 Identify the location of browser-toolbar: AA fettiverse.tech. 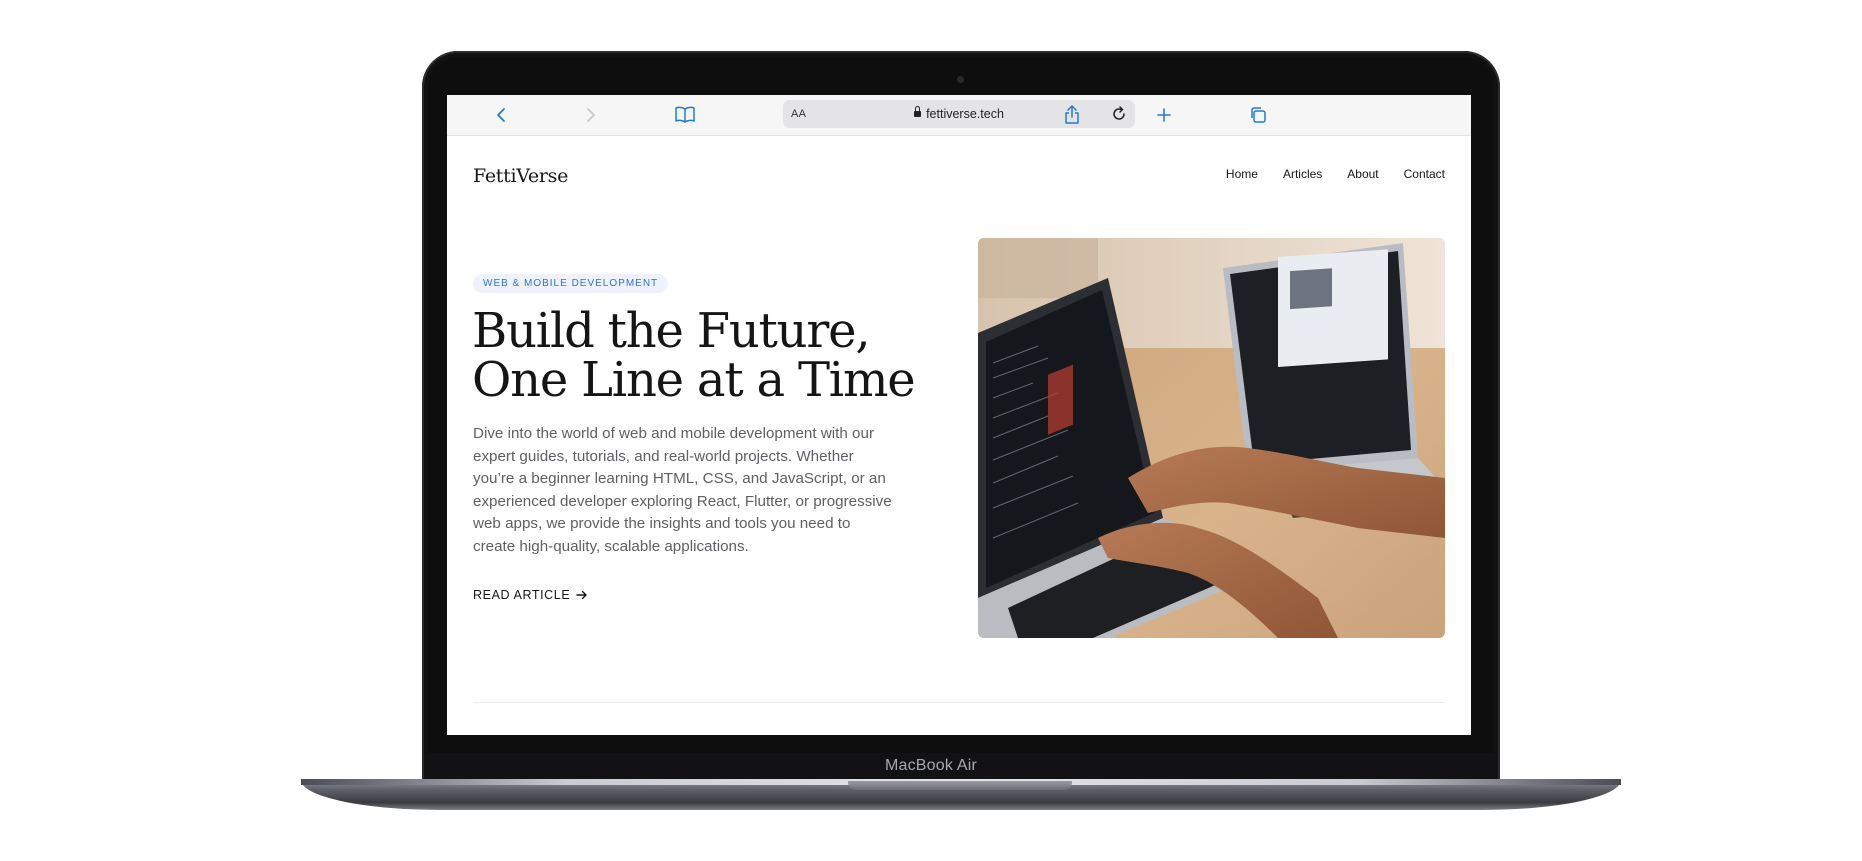
(959, 115).